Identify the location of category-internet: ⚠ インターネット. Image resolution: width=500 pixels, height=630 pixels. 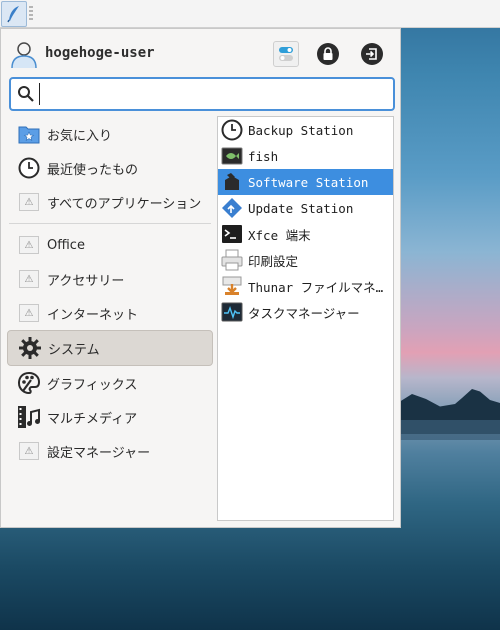
(110, 313).